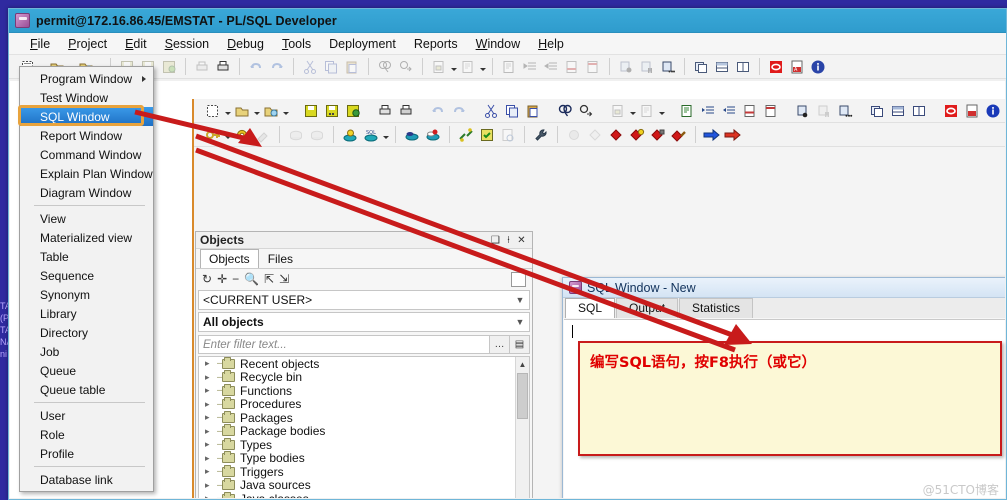 The width and height of the screenshot is (1007, 500). I want to click on tree-node: ▸ – Functions, so click(364, 390).